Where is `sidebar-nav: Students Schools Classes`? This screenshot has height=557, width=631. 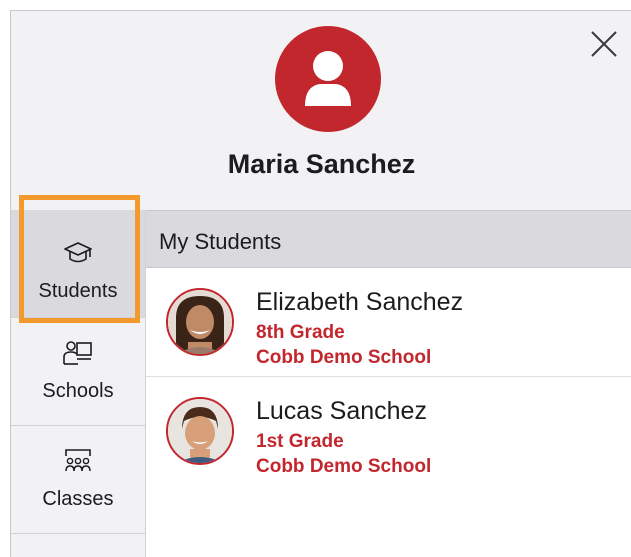 sidebar-nav: Students Schools Classes is located at coordinates (78, 376).